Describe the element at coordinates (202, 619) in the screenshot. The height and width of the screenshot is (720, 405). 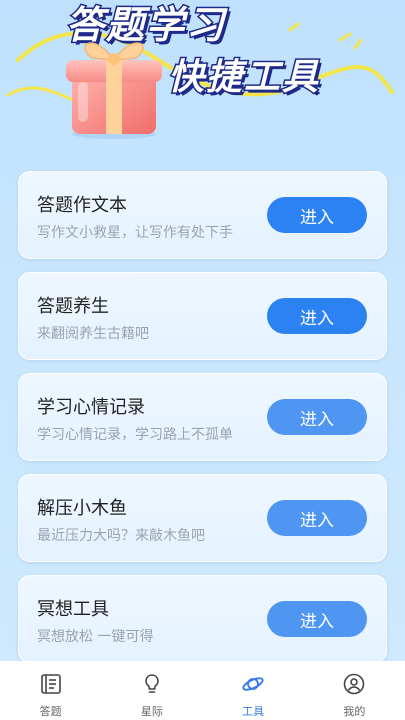
I see `tool-card-meditation: 冥想工具 冥想放松 一键可得 进入` at that location.